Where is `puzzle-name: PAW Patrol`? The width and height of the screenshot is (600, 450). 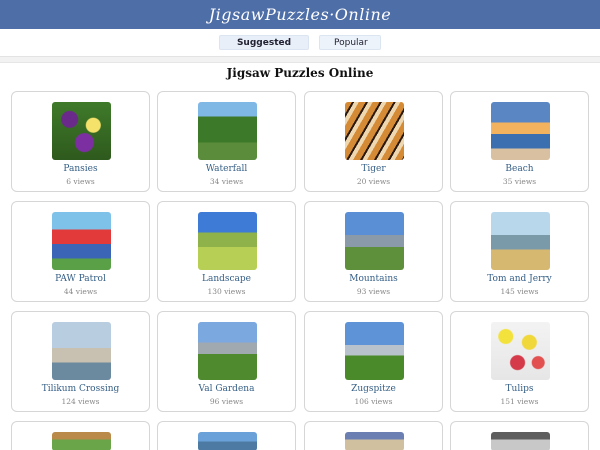
puzzle-name: PAW Patrol is located at coordinates (80, 279).